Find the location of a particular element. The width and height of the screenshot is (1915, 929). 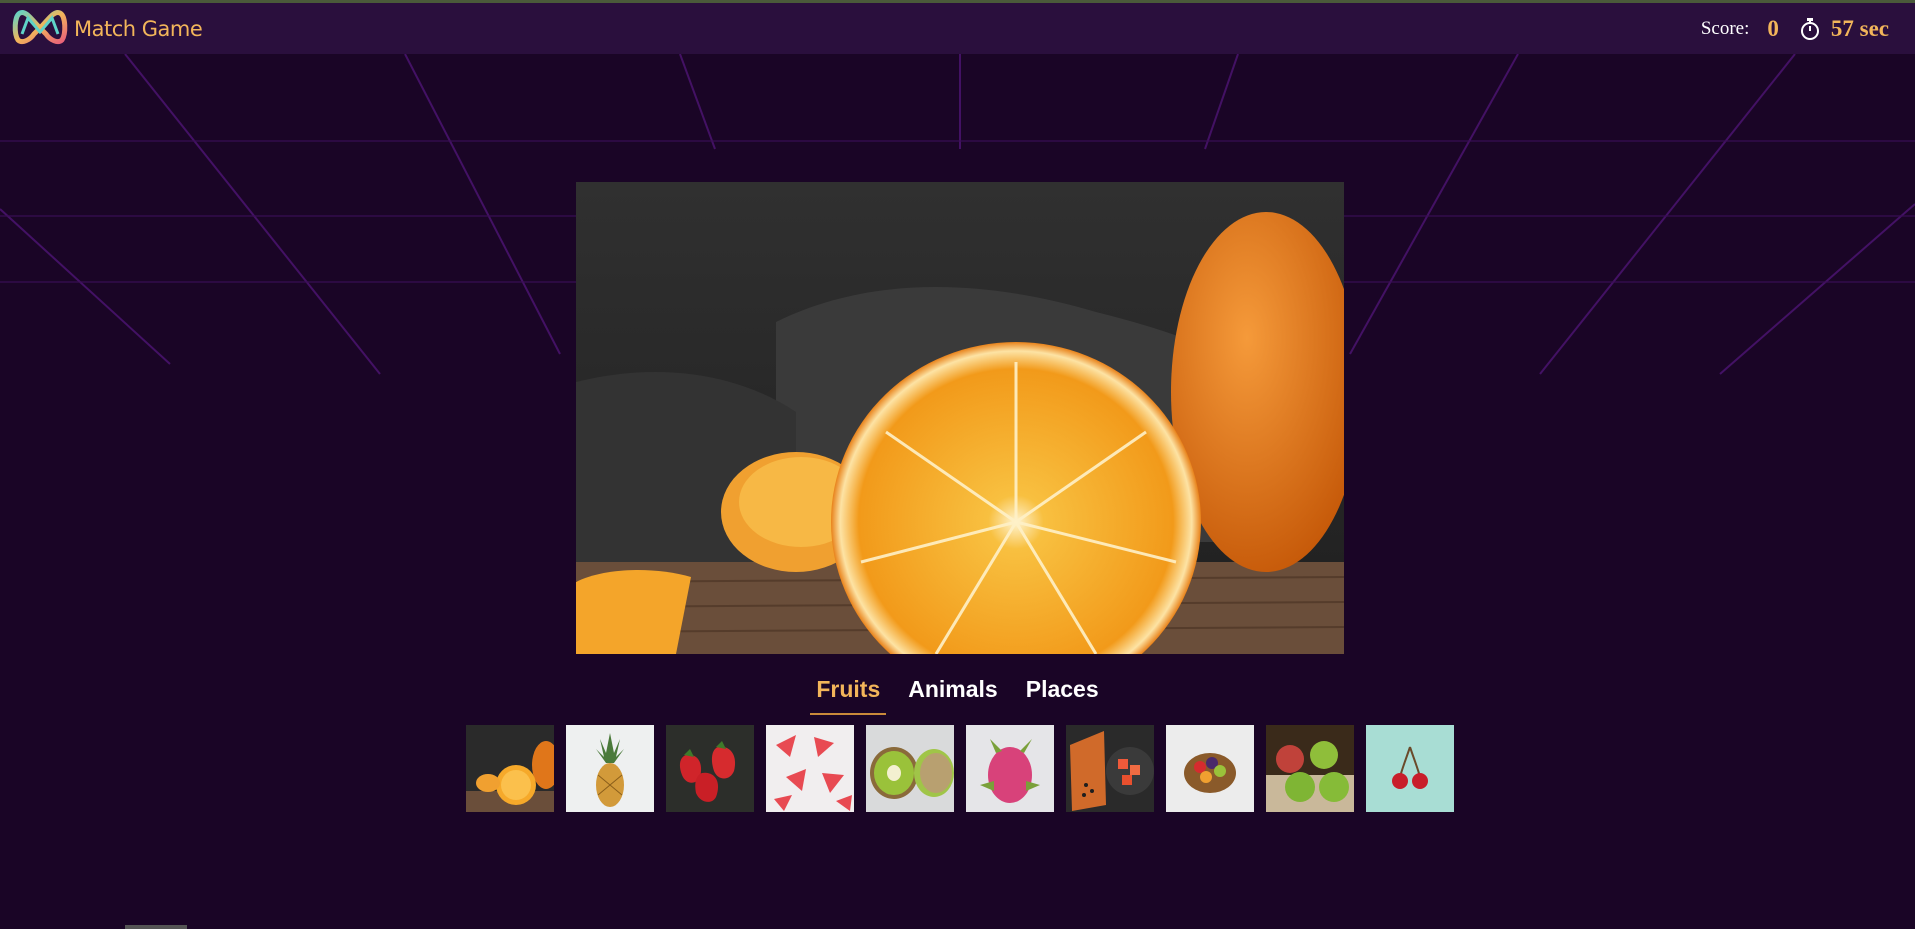

game-hud: Score: 0 57 sec is located at coordinates (1795, 29).